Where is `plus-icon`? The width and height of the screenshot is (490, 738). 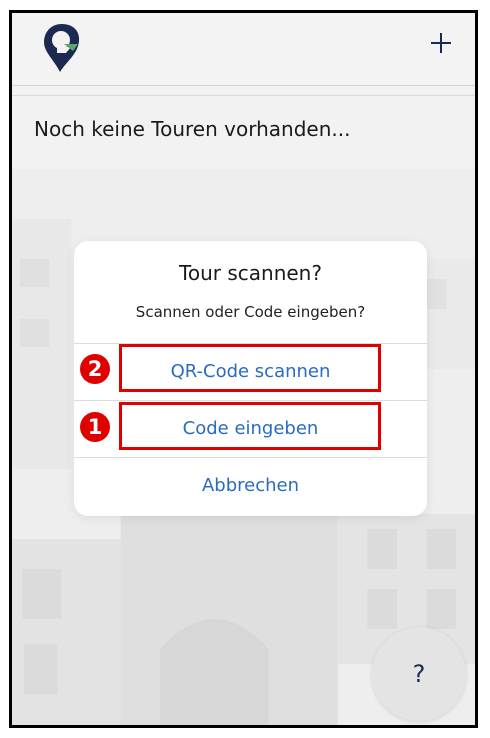 plus-icon is located at coordinates (441, 43).